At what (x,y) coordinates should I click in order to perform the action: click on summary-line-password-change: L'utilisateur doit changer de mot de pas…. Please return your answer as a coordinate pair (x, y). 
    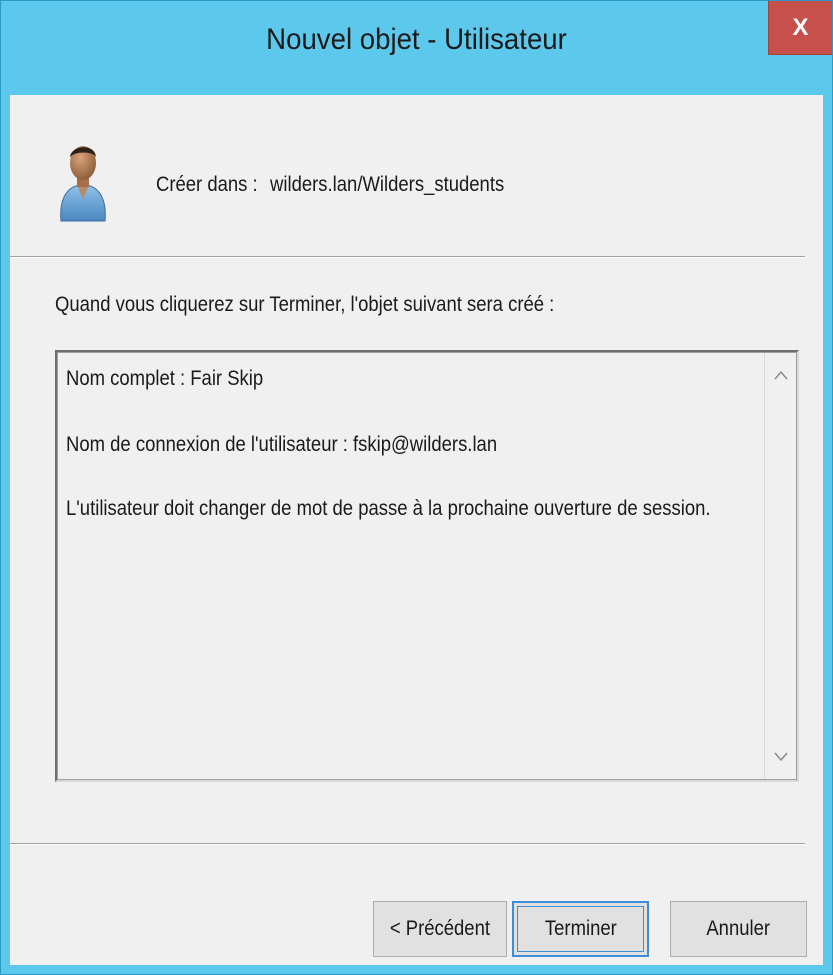
    Looking at the image, I should click on (388, 508).